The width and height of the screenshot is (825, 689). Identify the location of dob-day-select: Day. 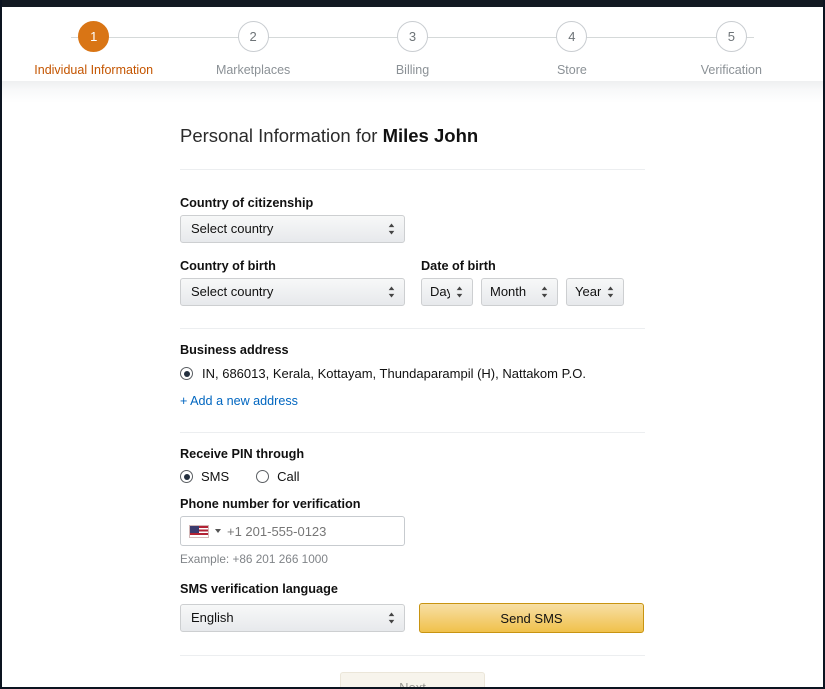
(447, 292).